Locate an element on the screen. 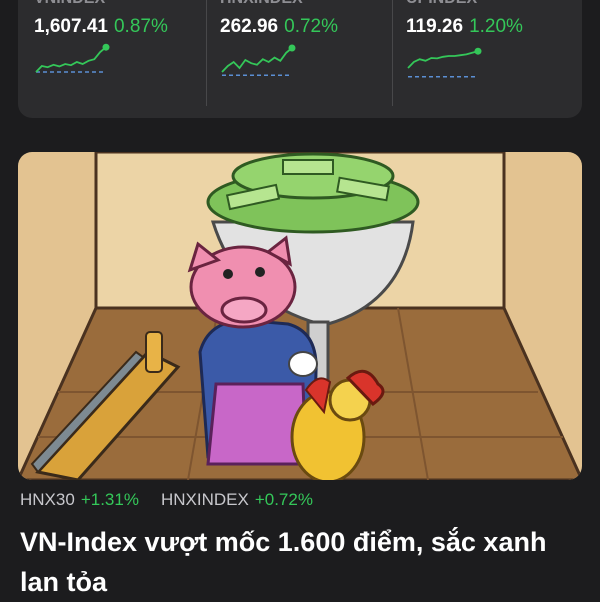 The height and width of the screenshot is (602, 600). index-change: 0.87% is located at coordinates (140, 26).